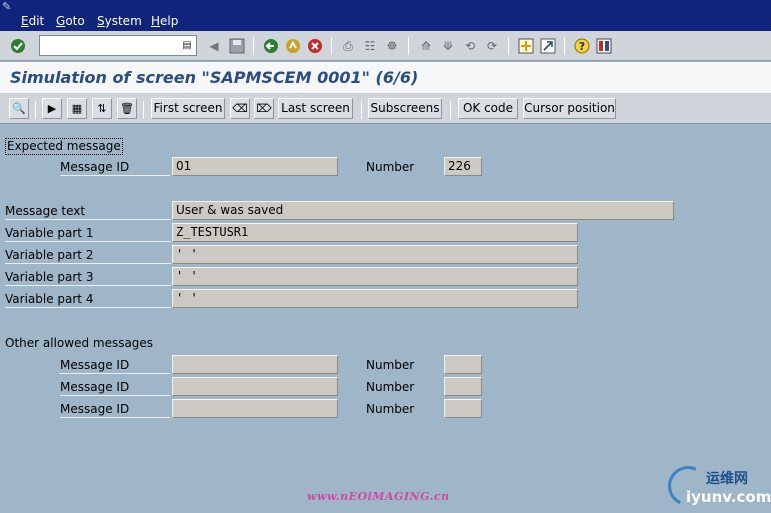  Describe the element at coordinates (119, 21) in the screenshot. I see `menu-system: System` at that location.